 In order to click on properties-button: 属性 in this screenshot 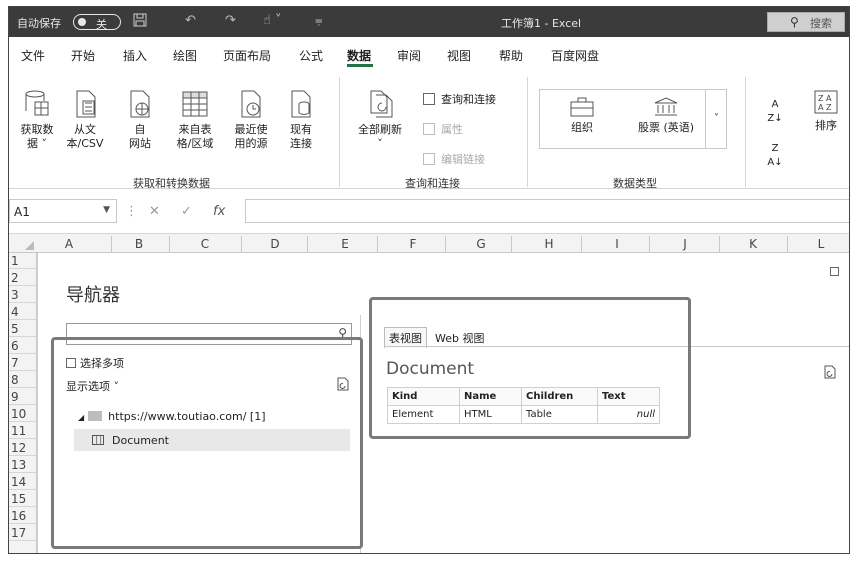, I will do `click(443, 129)`.